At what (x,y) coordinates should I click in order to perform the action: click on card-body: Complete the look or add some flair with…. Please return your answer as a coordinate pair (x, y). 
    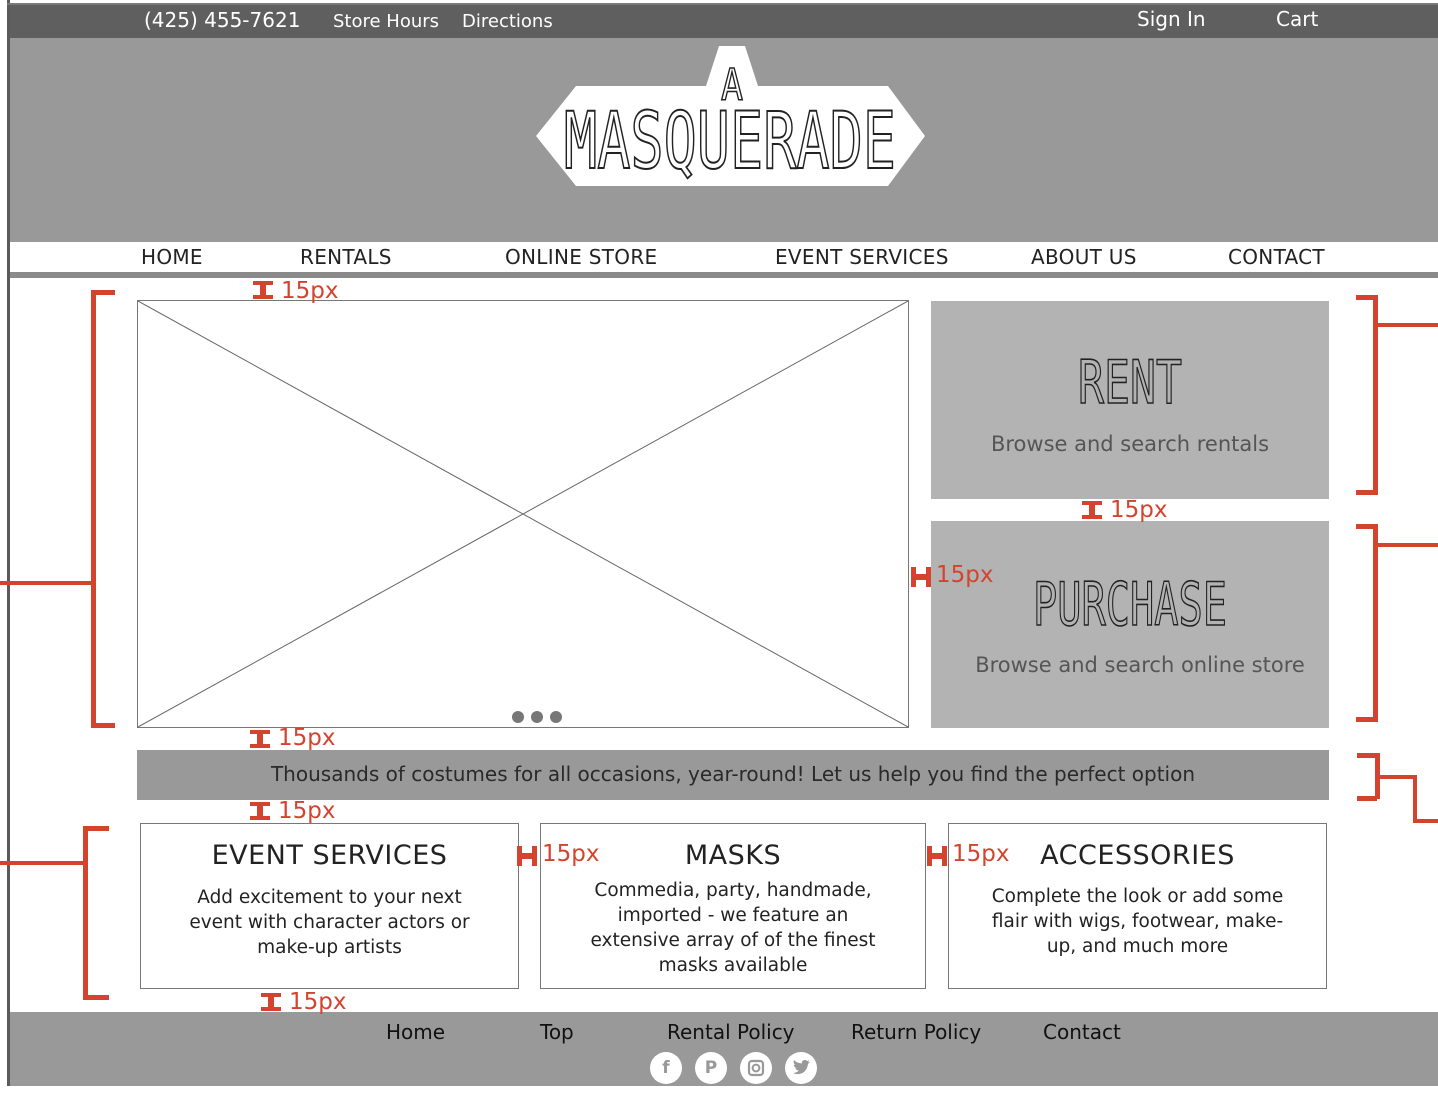
    Looking at the image, I should click on (1137, 921).